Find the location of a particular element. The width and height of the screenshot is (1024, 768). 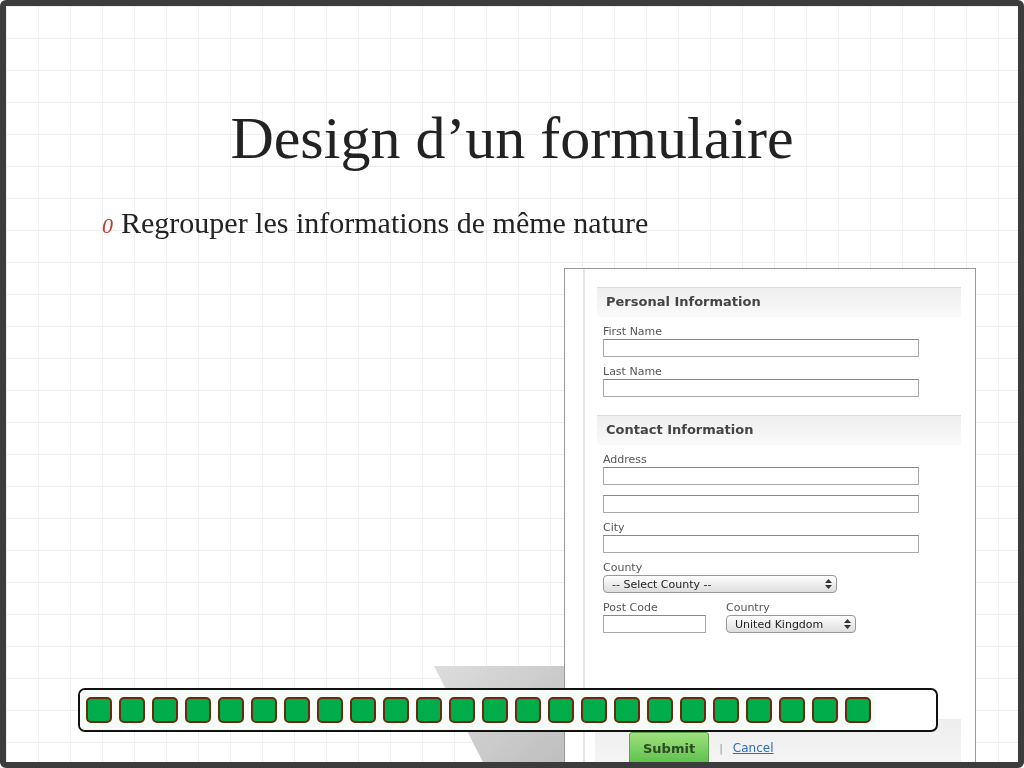

field-label: County is located at coordinates (623, 567).